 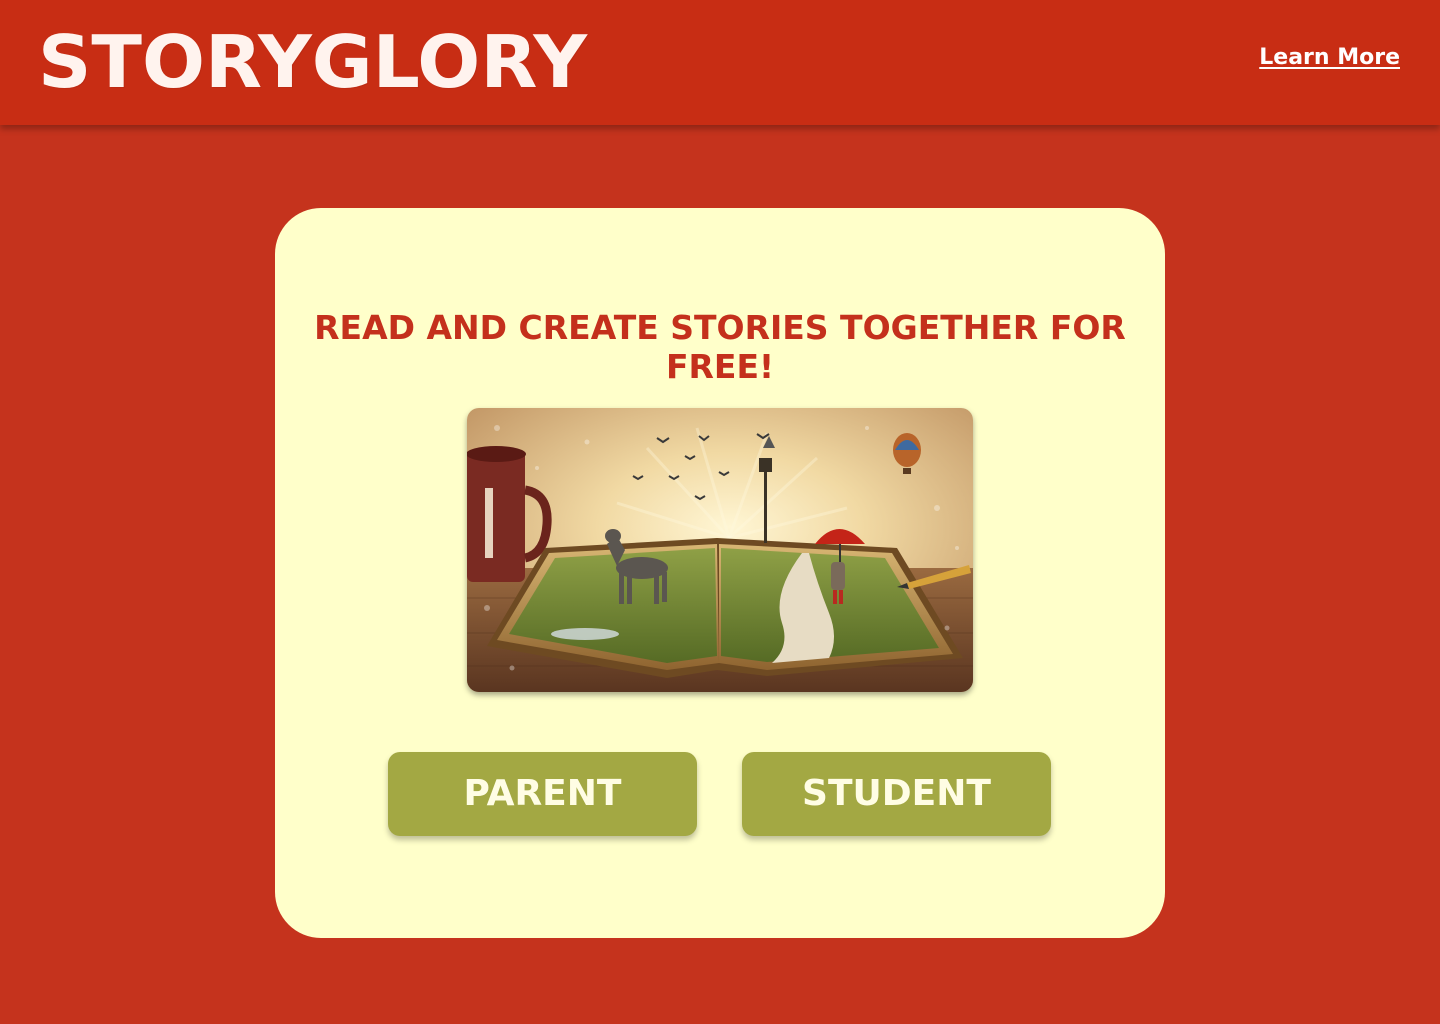 I want to click on parent-button: PARENT, so click(x=542, y=794).